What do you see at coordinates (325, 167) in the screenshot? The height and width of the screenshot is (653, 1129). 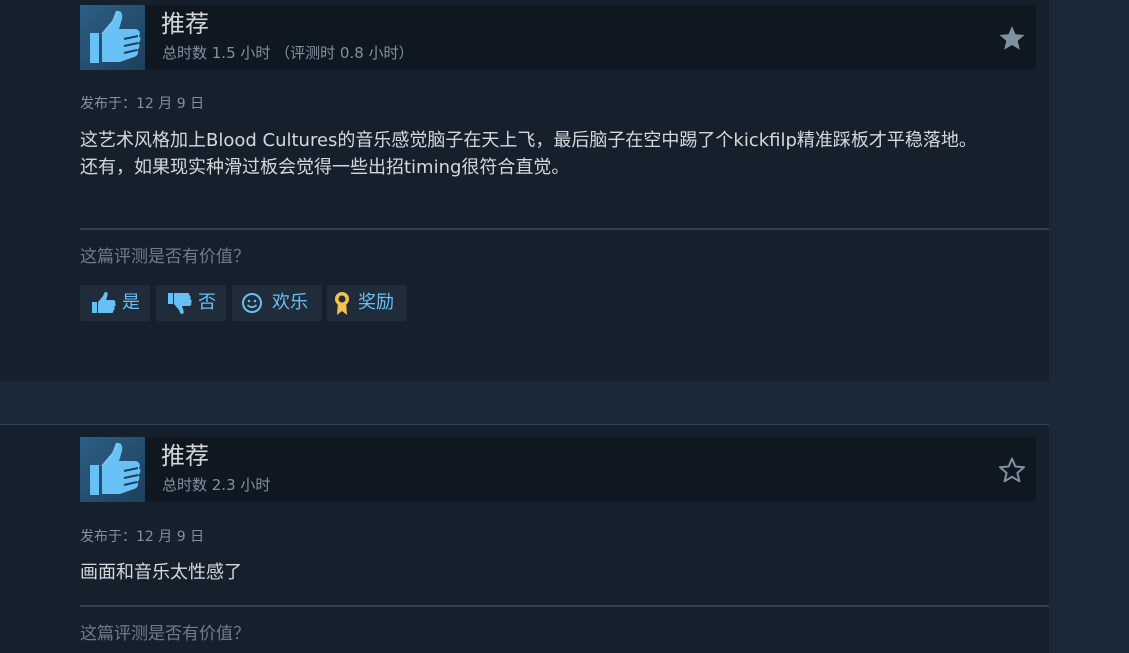 I see `review-paragraph: 还有，如果现实种滑过板会觉得一些出招timing很符合直觉。` at bounding box center [325, 167].